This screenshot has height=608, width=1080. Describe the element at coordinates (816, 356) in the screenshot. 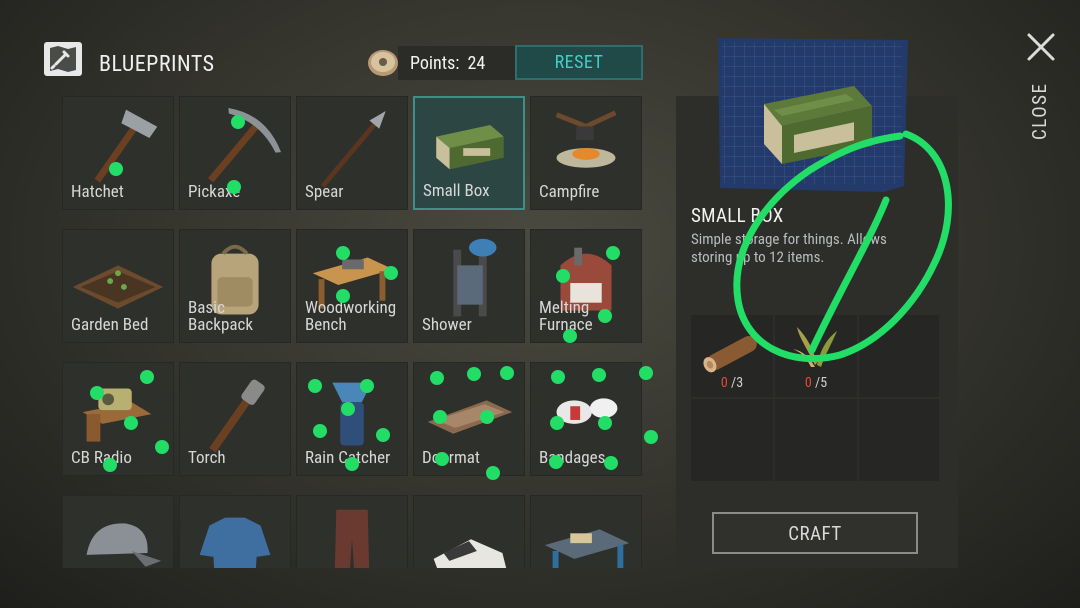

I see `ingredient-slot: 0 /5` at that location.